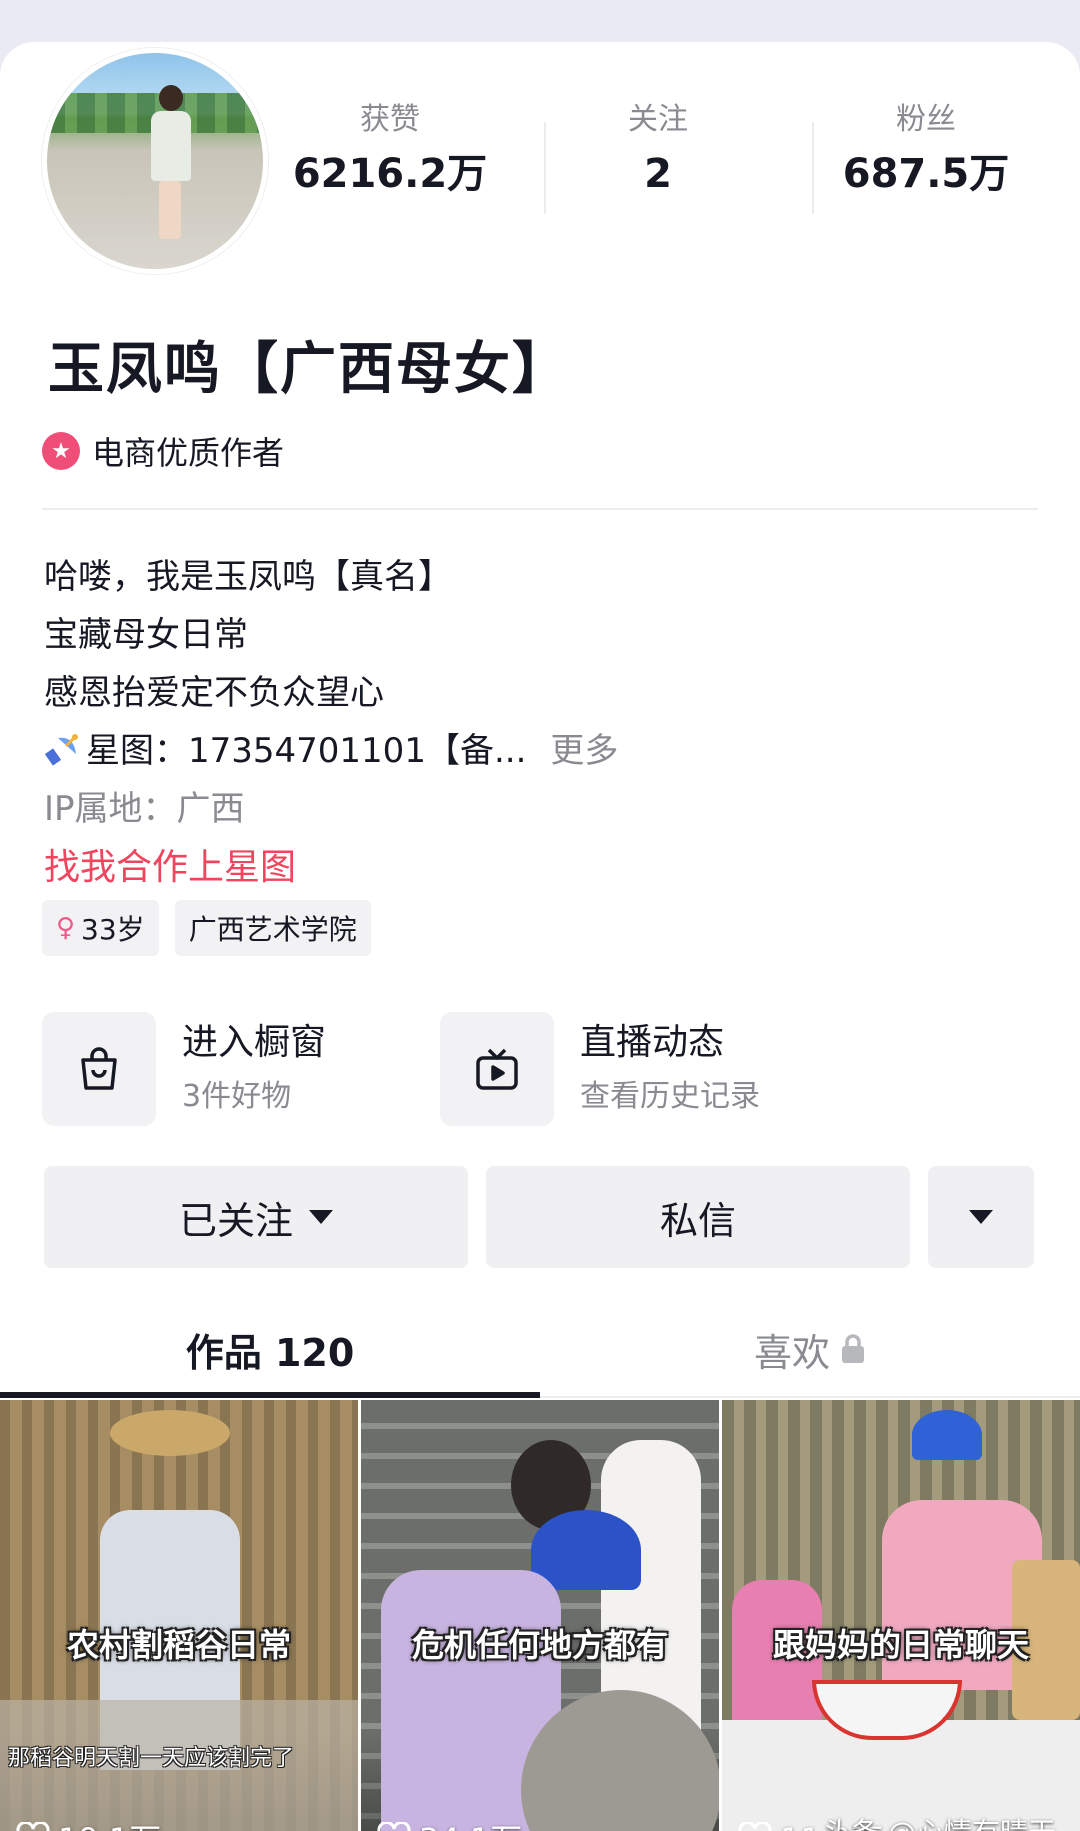  I want to click on tag-school-label: 广西艺术学院, so click(272, 929).